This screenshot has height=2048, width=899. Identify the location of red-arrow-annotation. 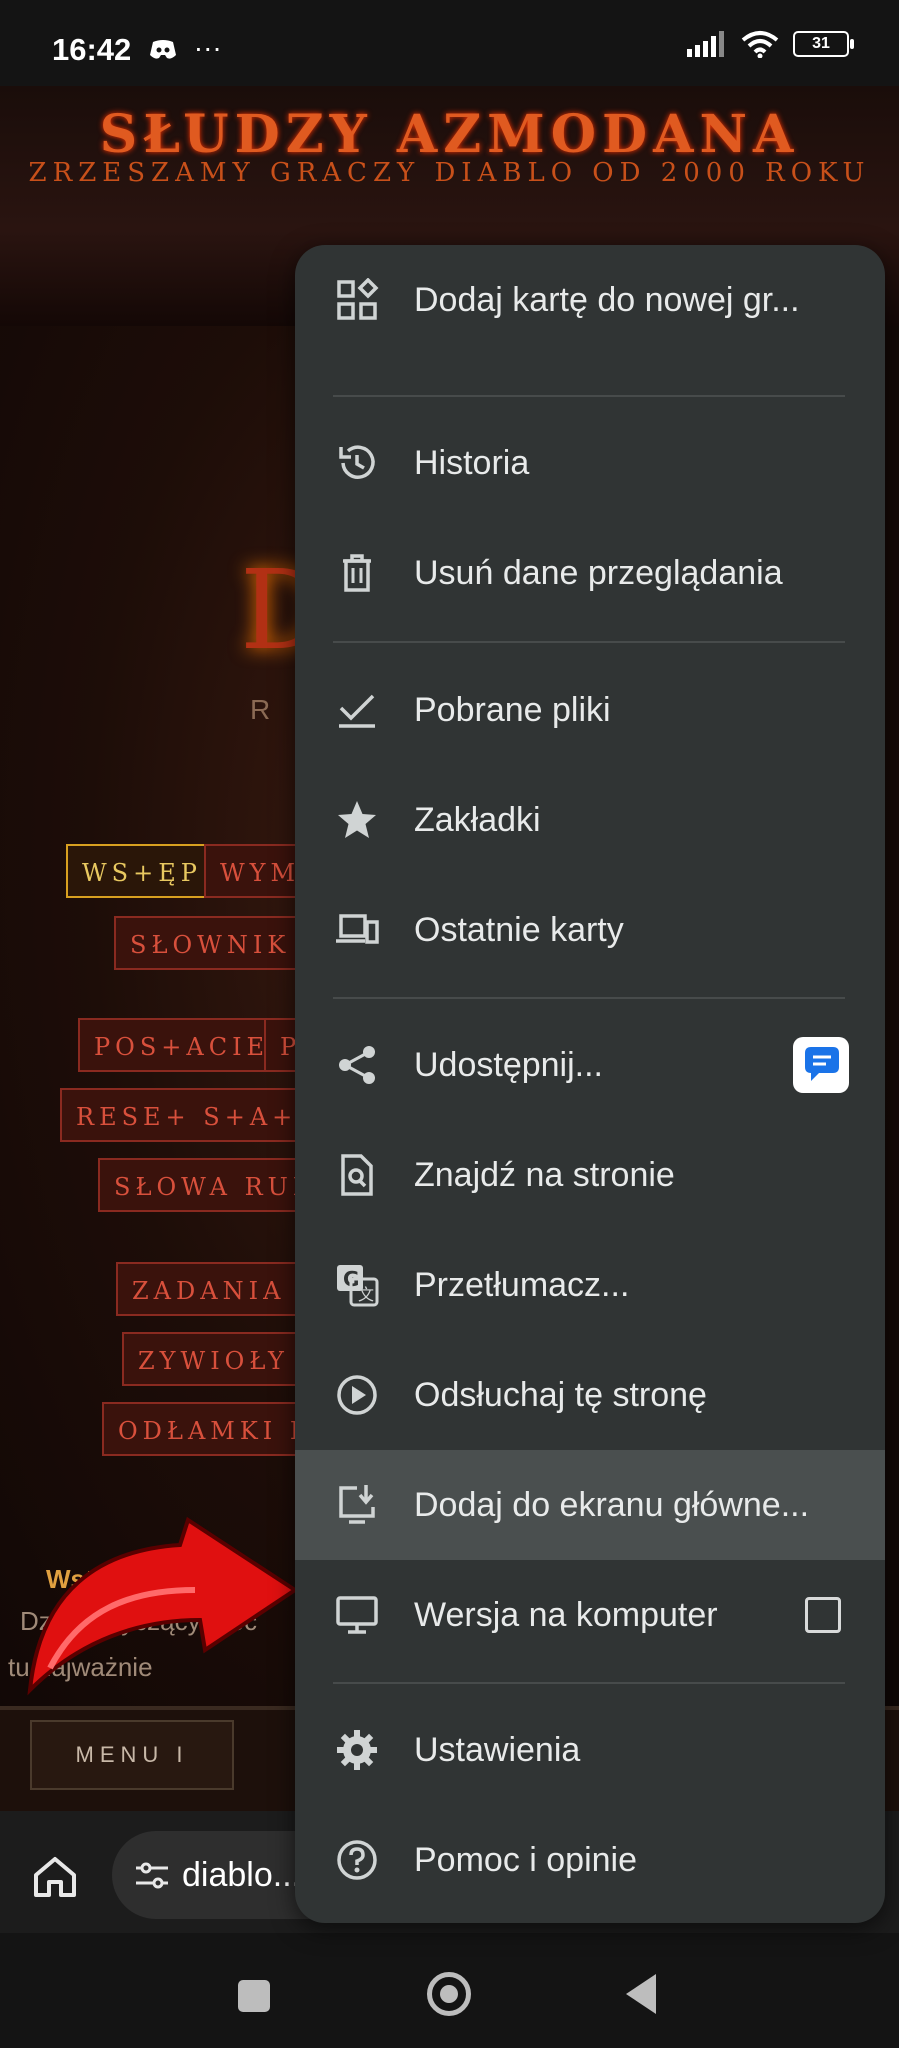
(163, 1606).